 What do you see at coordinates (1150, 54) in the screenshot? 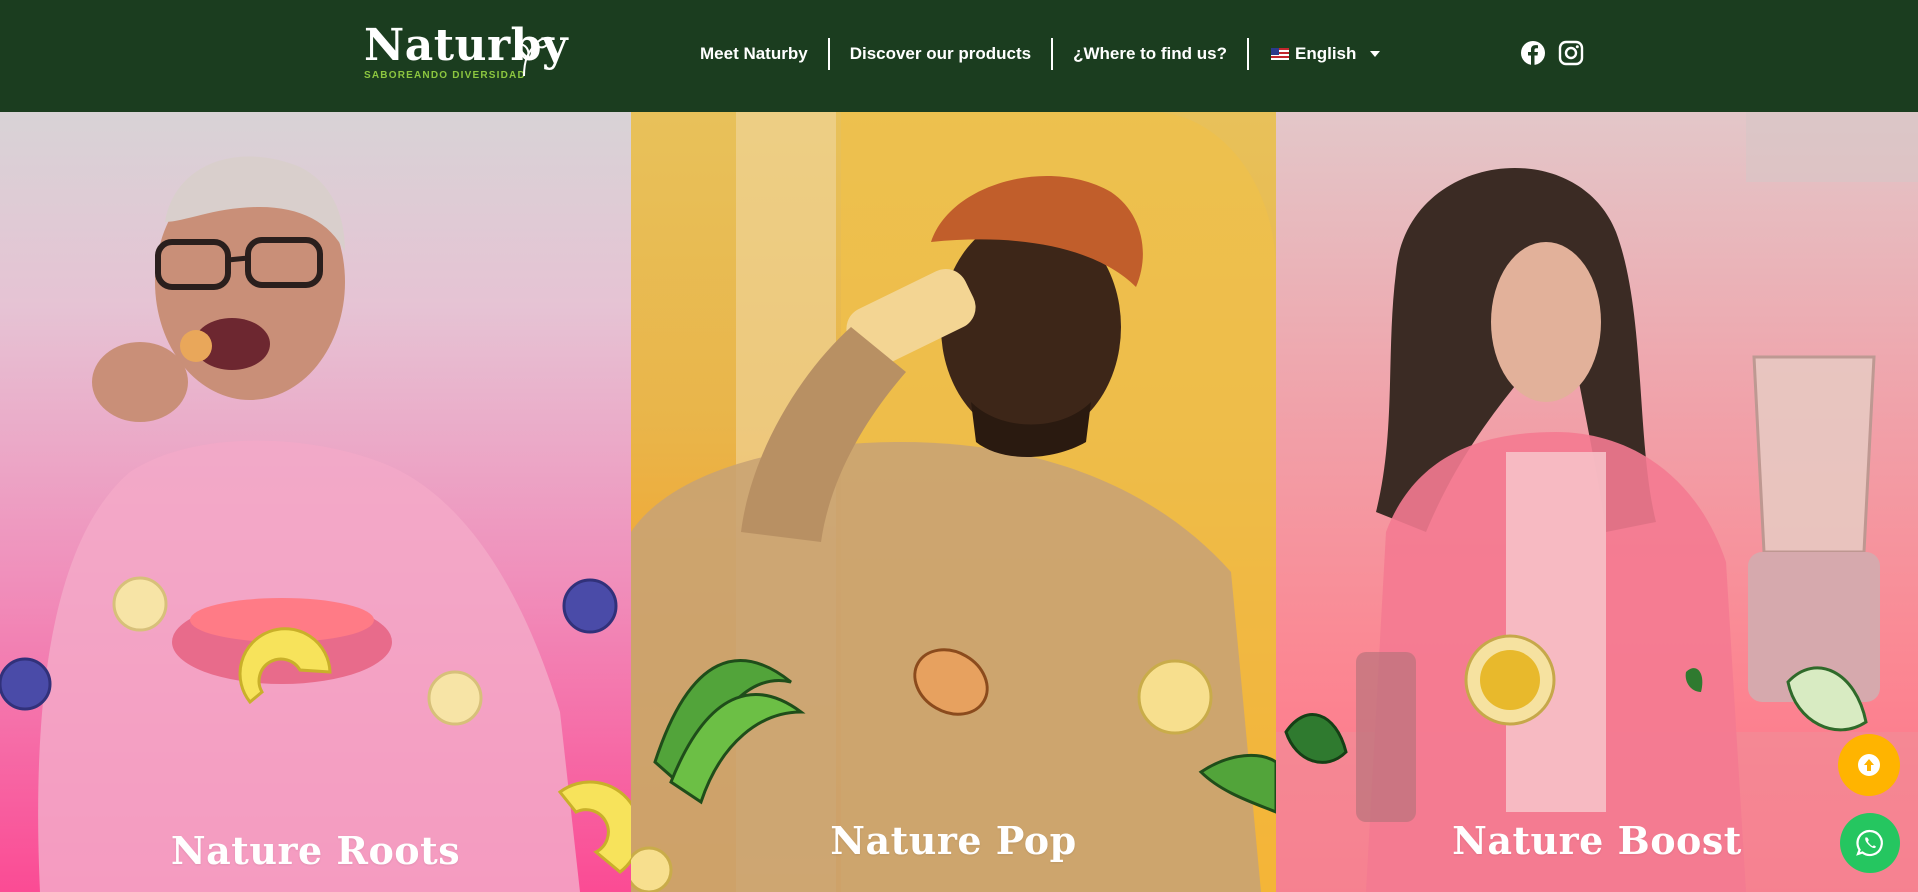
I see `nav-where-to-find: ¿Where to find us?` at bounding box center [1150, 54].